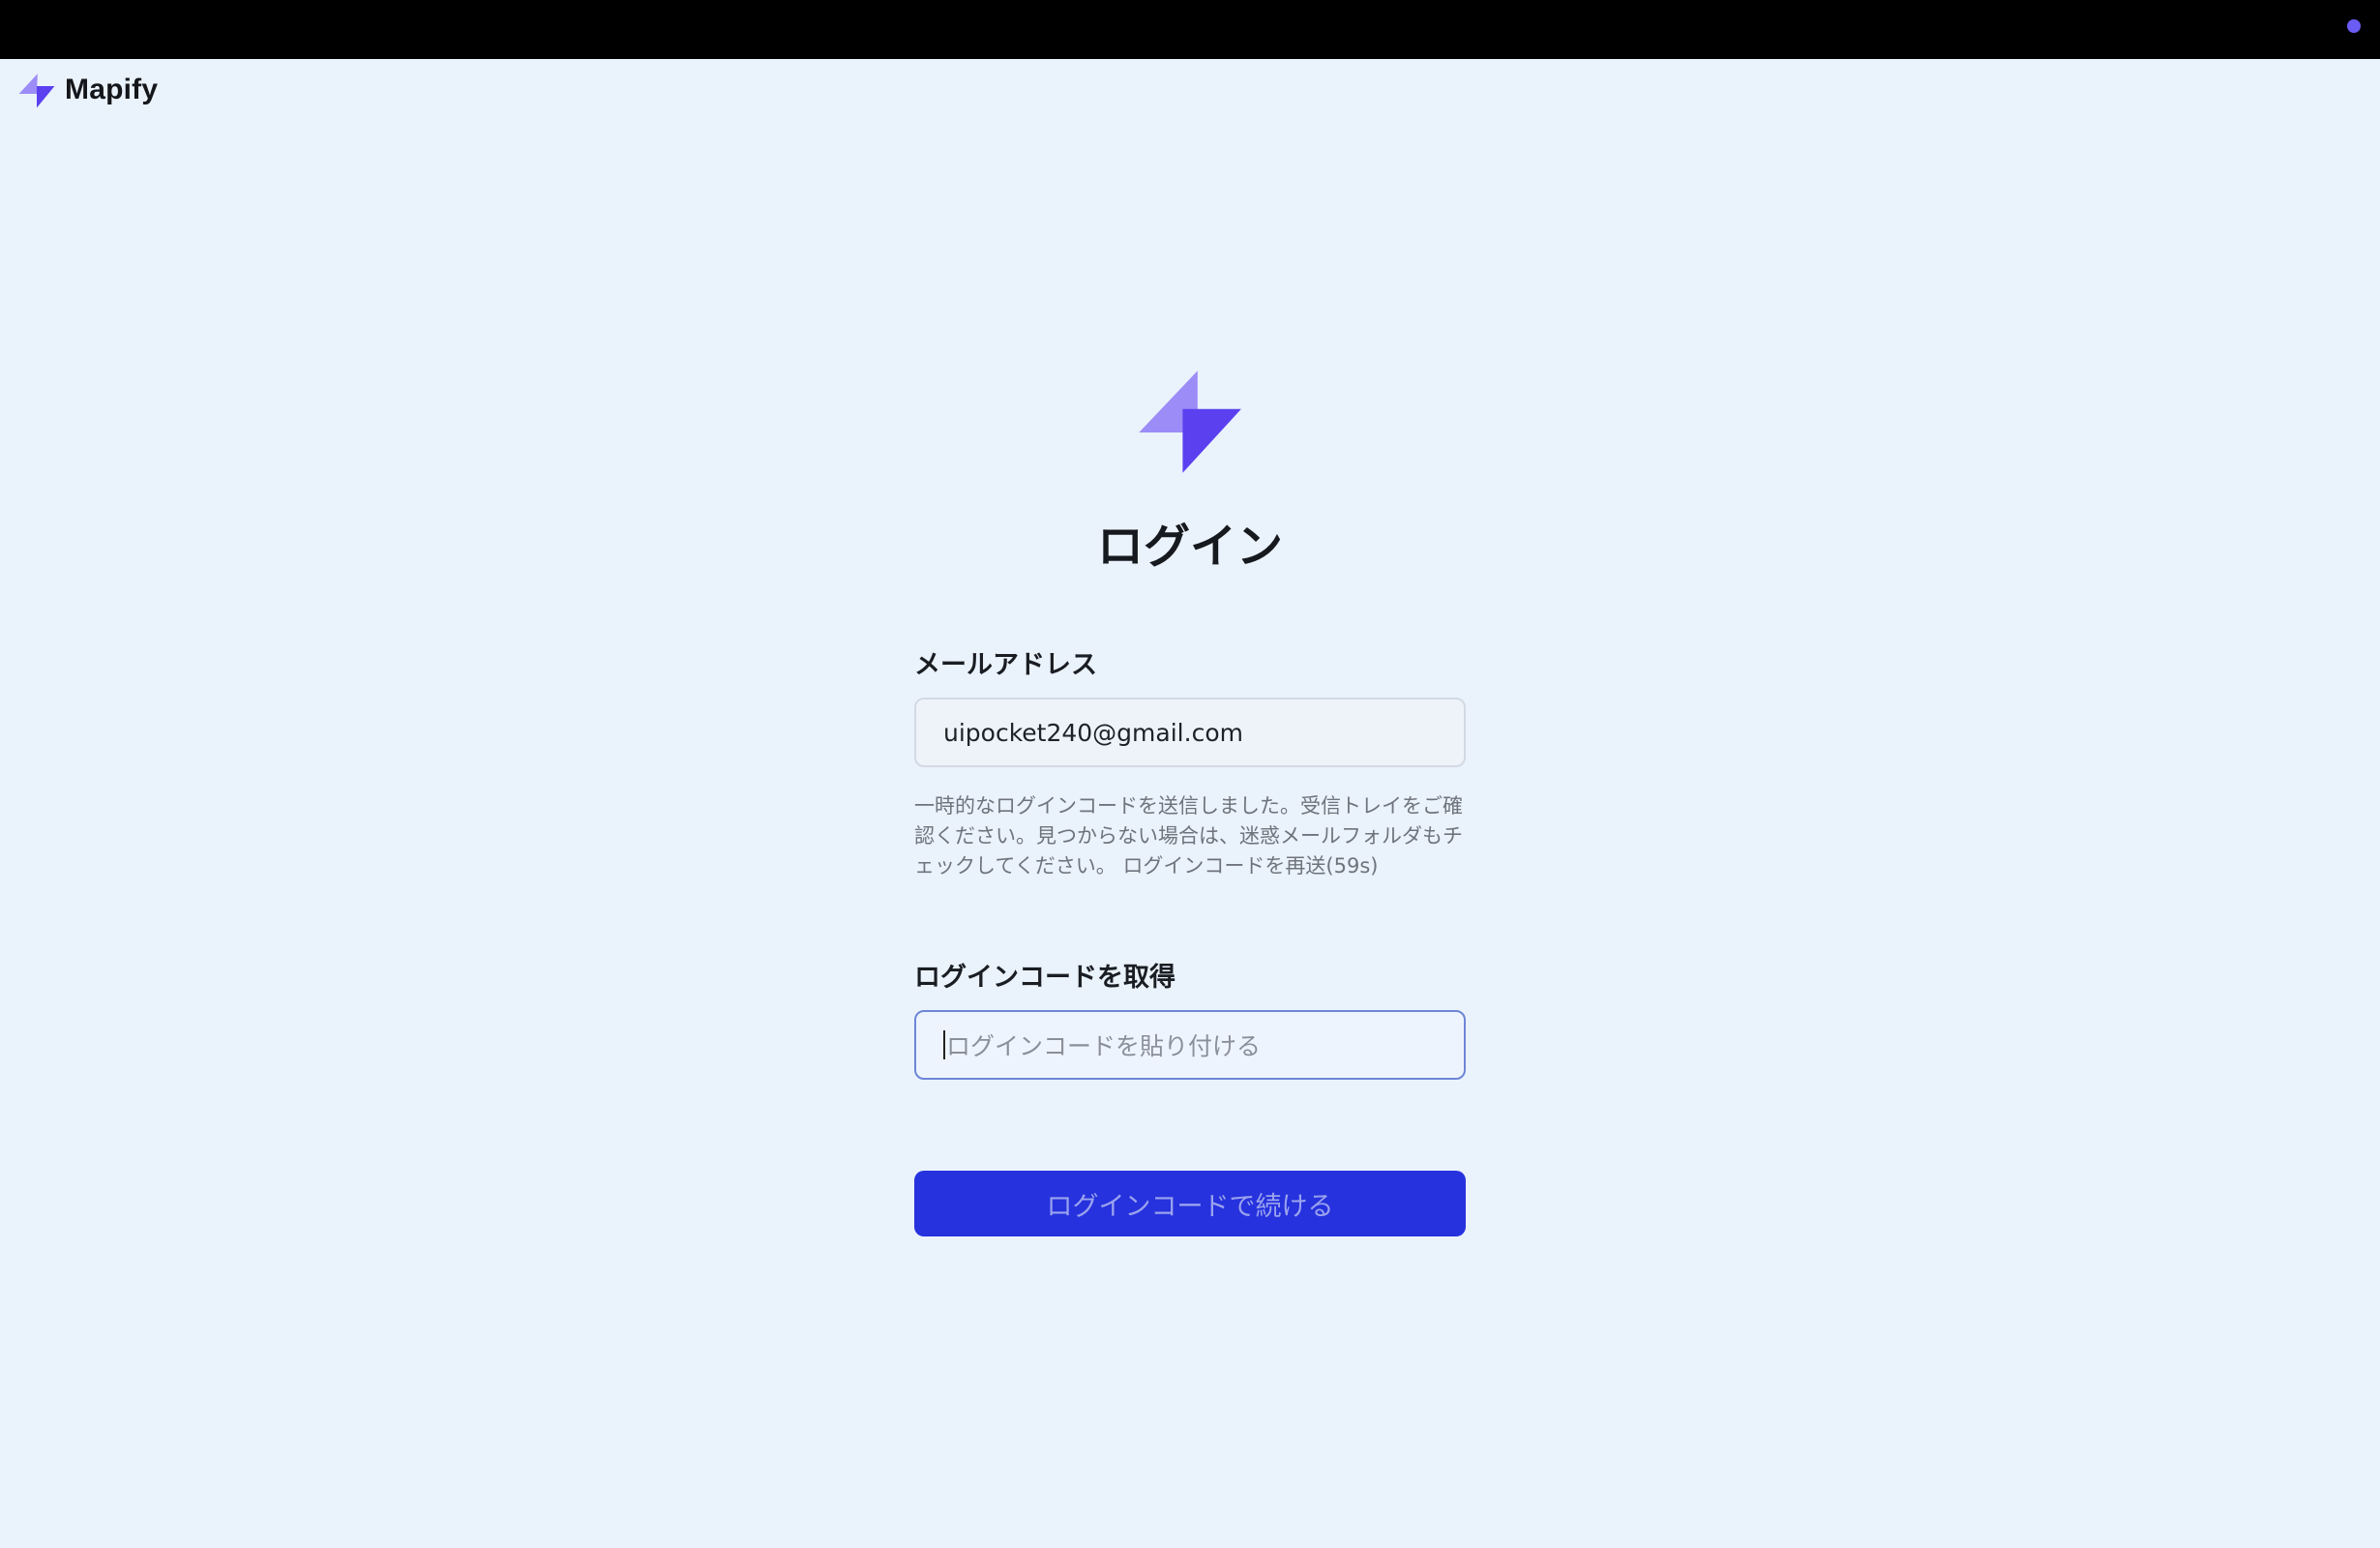 The image size is (2380, 1548). I want to click on code-label: ログインコードを取得, so click(1045, 978).